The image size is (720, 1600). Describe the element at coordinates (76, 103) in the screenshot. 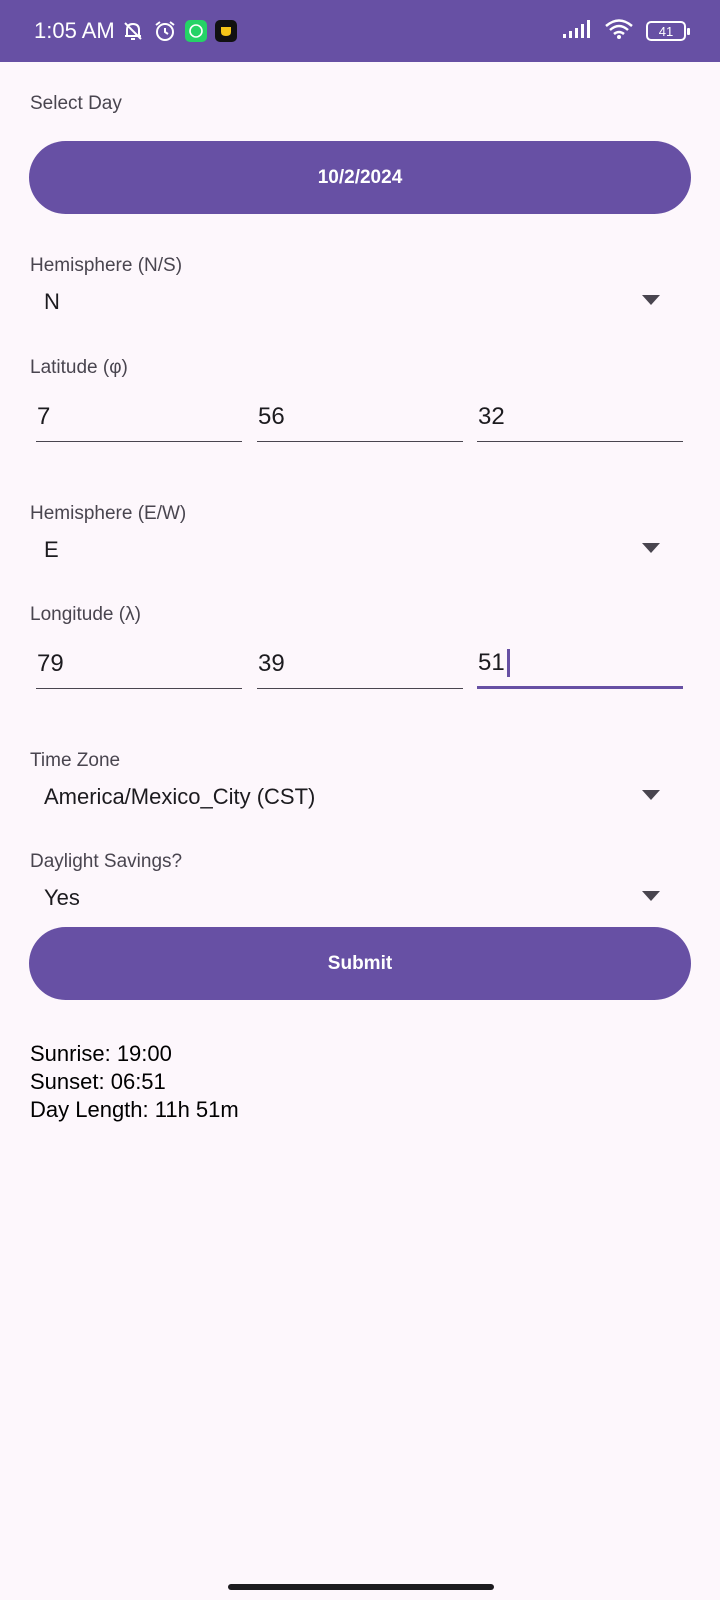

I see `select-day-label: Select Day` at that location.